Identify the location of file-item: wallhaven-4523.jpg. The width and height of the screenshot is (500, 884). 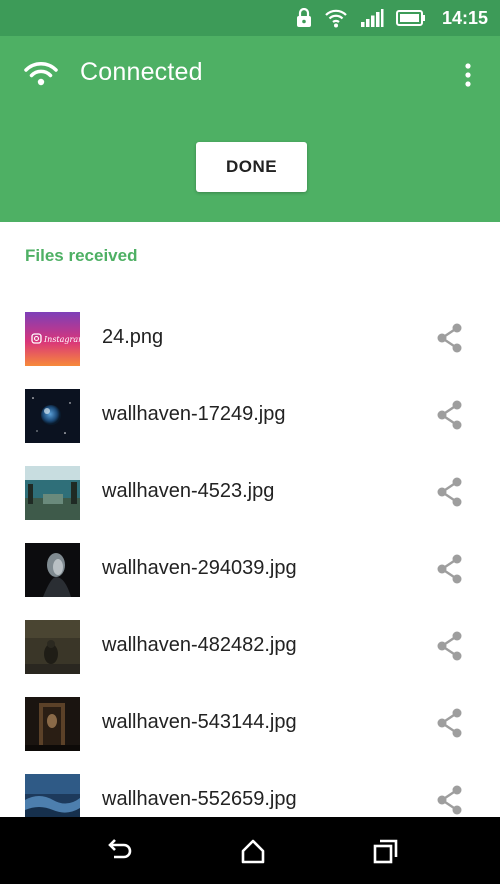
(250, 493).